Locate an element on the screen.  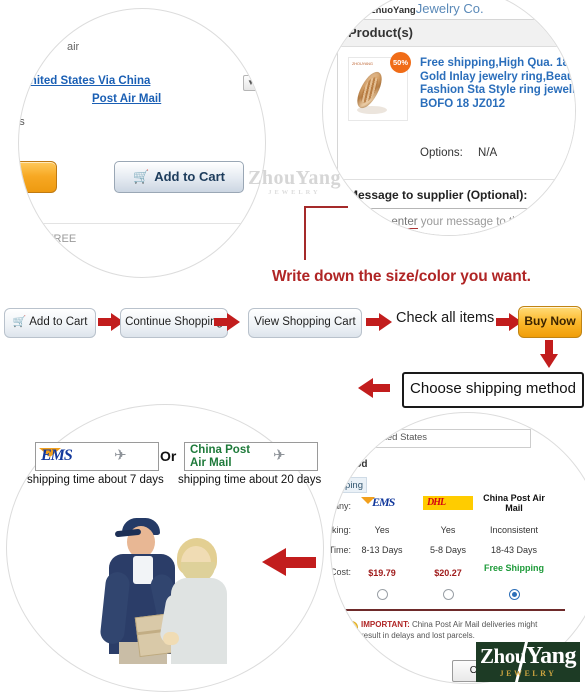
shipping-method-header: g Method is located at coordinates (348, 464).